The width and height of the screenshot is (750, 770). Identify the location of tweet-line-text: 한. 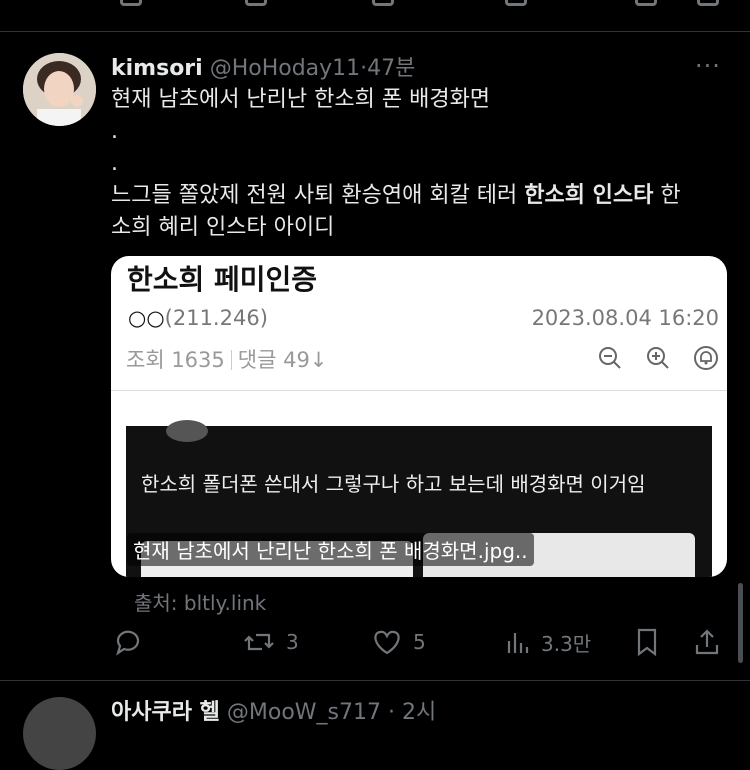
(667, 195).